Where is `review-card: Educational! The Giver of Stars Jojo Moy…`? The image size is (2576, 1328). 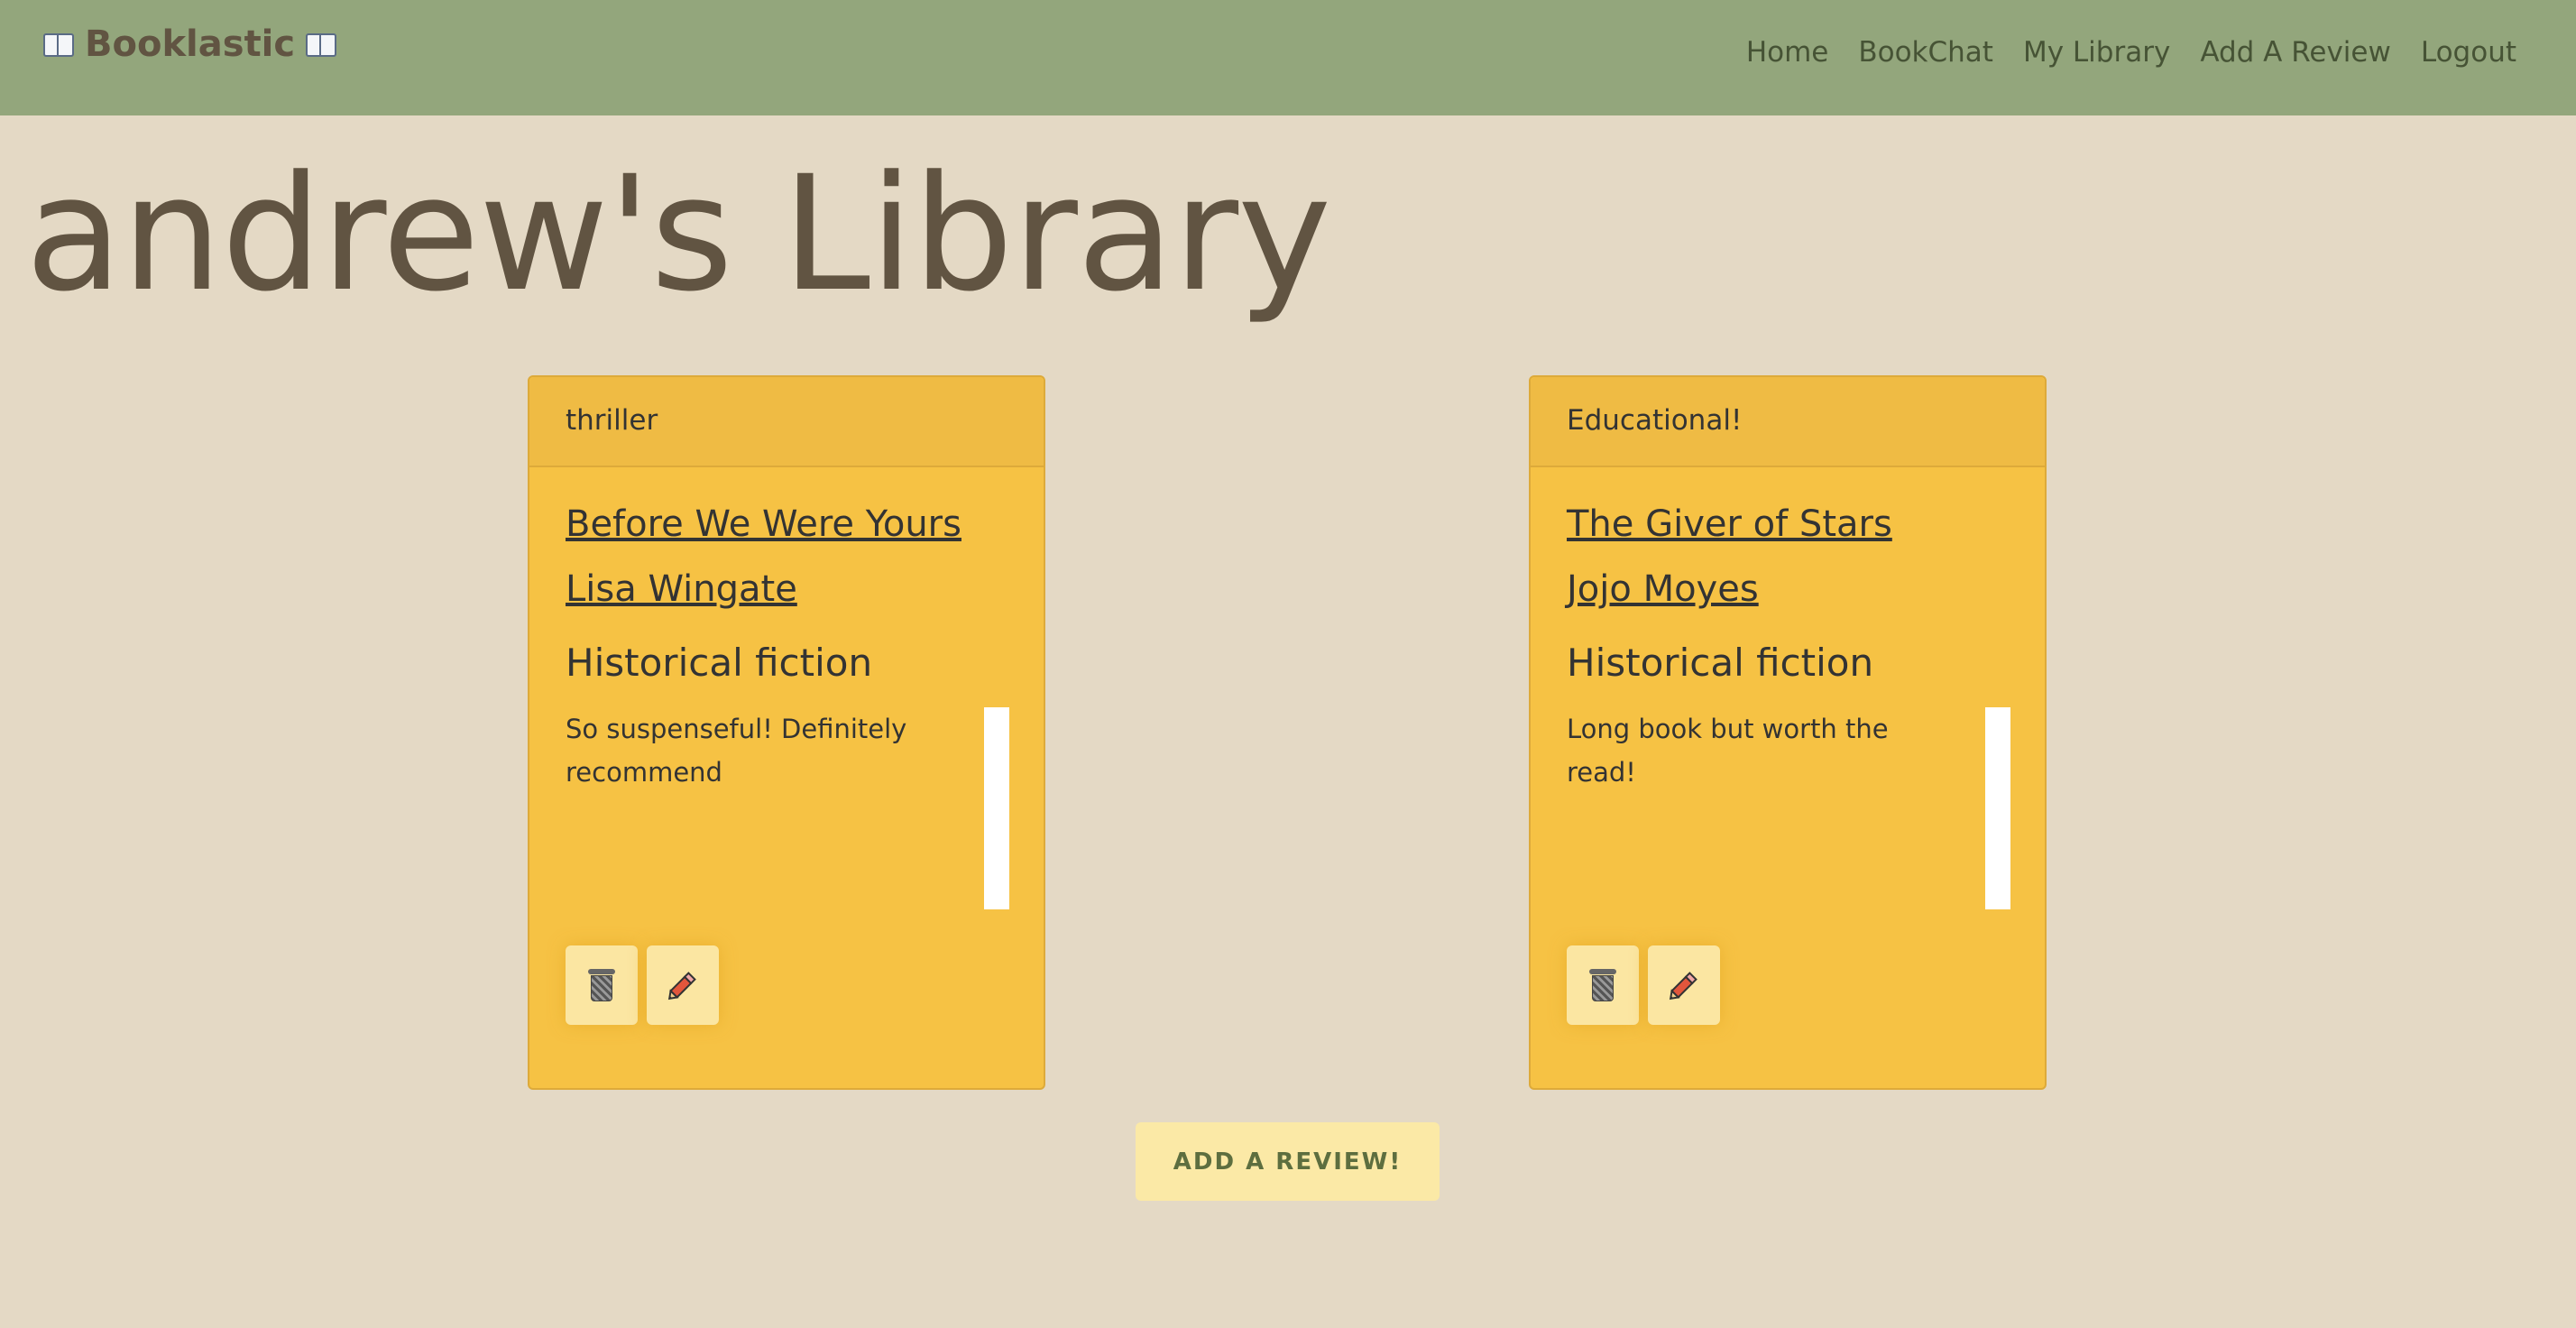
review-card: Educational! The Giver of Stars Jojo Moy… is located at coordinates (1788, 732).